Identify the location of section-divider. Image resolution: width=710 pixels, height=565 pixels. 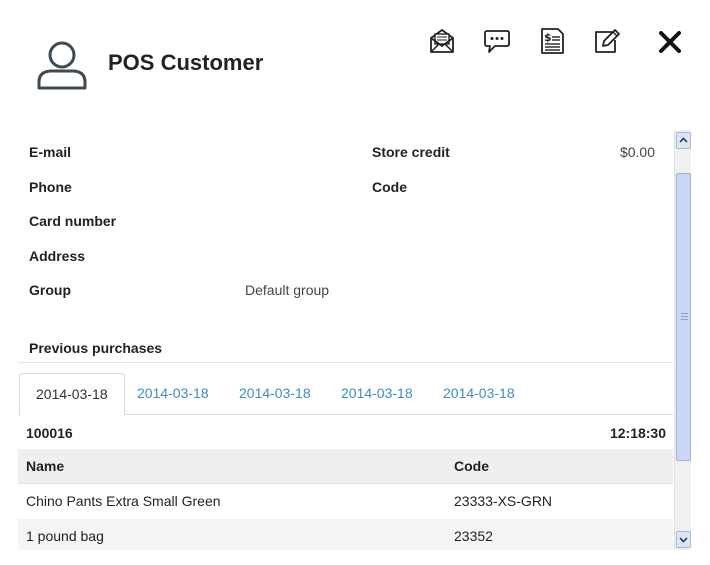
(345, 362).